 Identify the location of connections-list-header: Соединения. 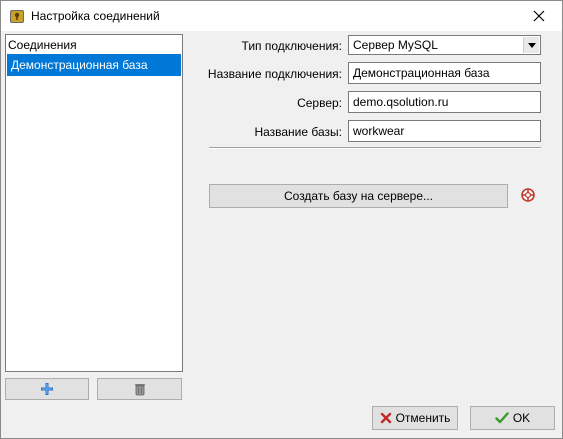
(42, 45).